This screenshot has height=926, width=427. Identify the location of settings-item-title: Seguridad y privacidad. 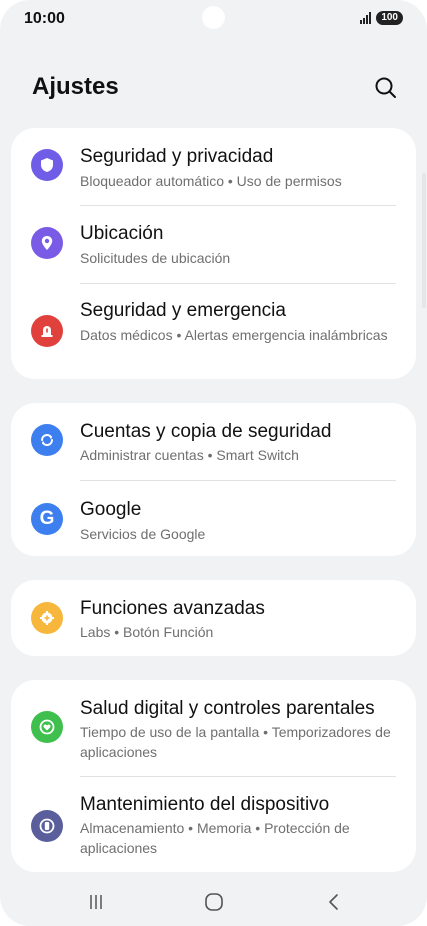
(177, 156).